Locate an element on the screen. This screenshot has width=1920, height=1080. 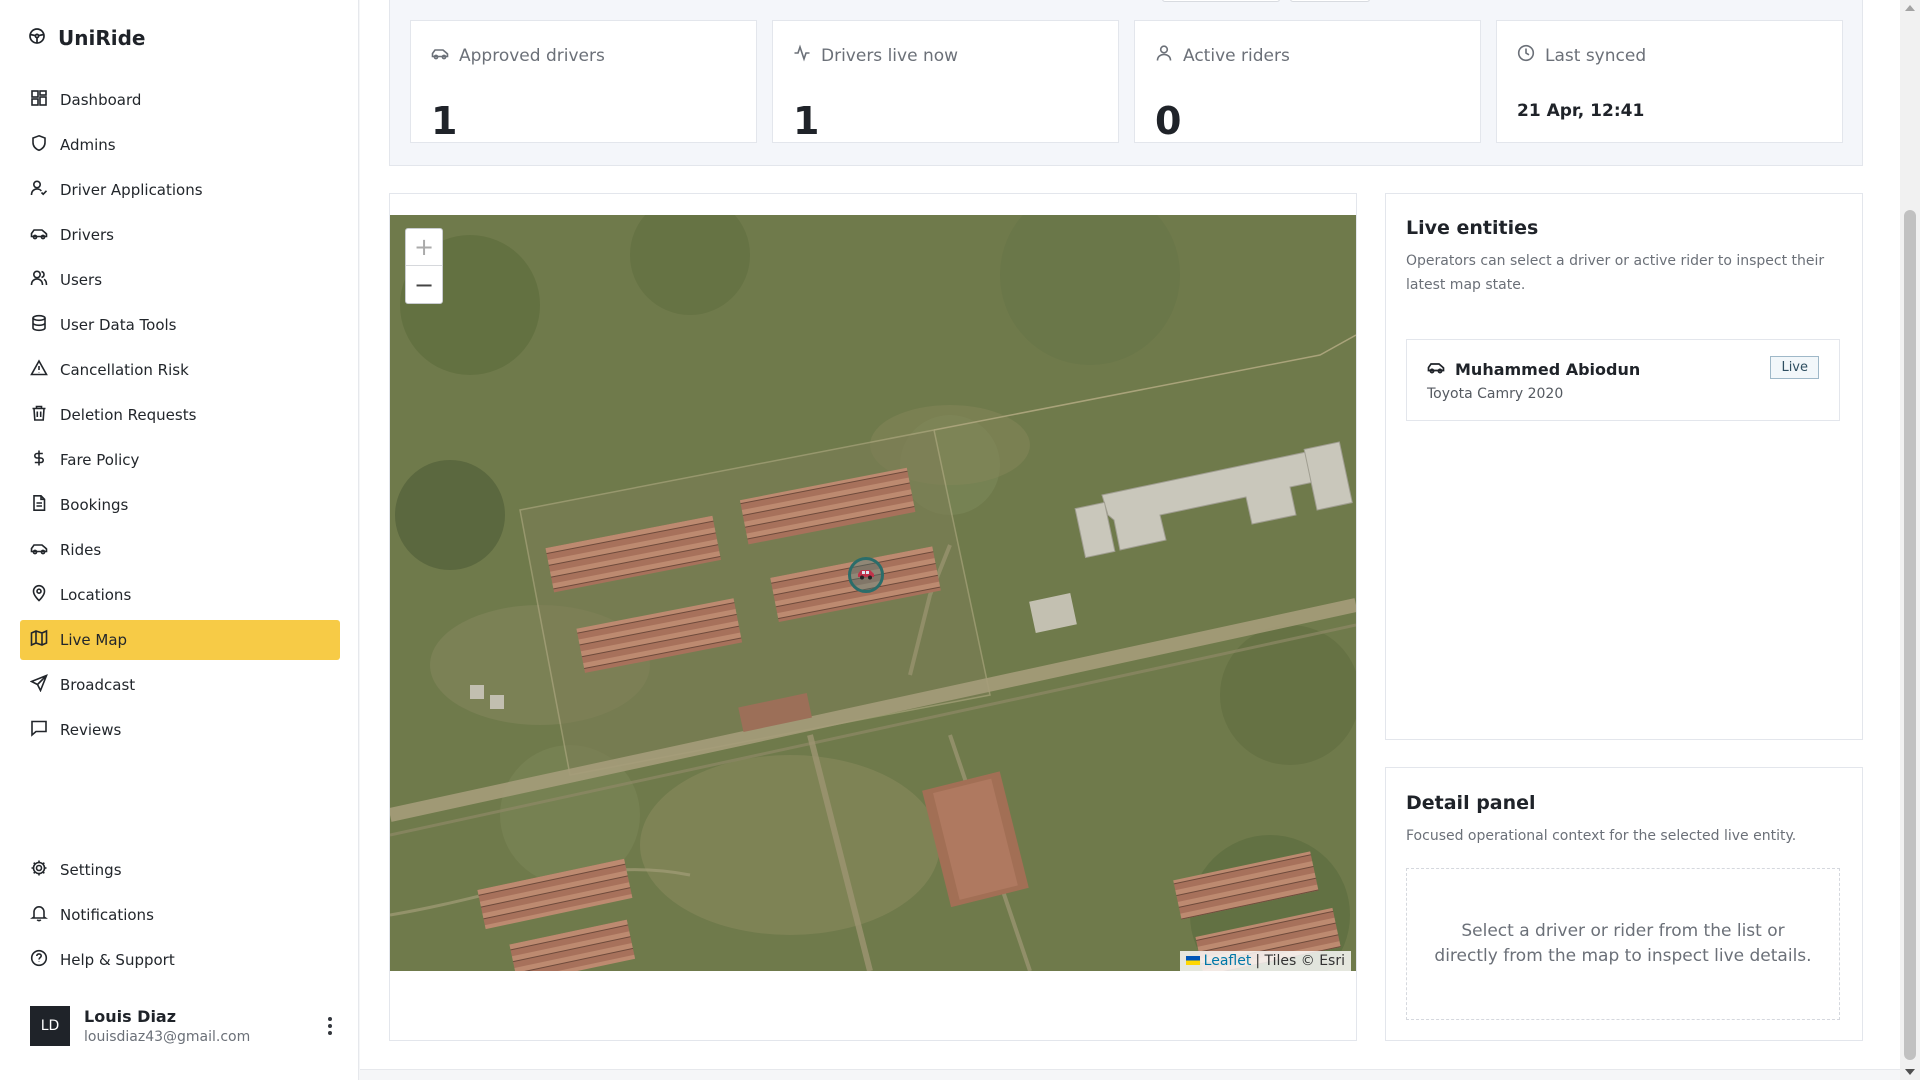
gear-icon is located at coordinates (39, 870).